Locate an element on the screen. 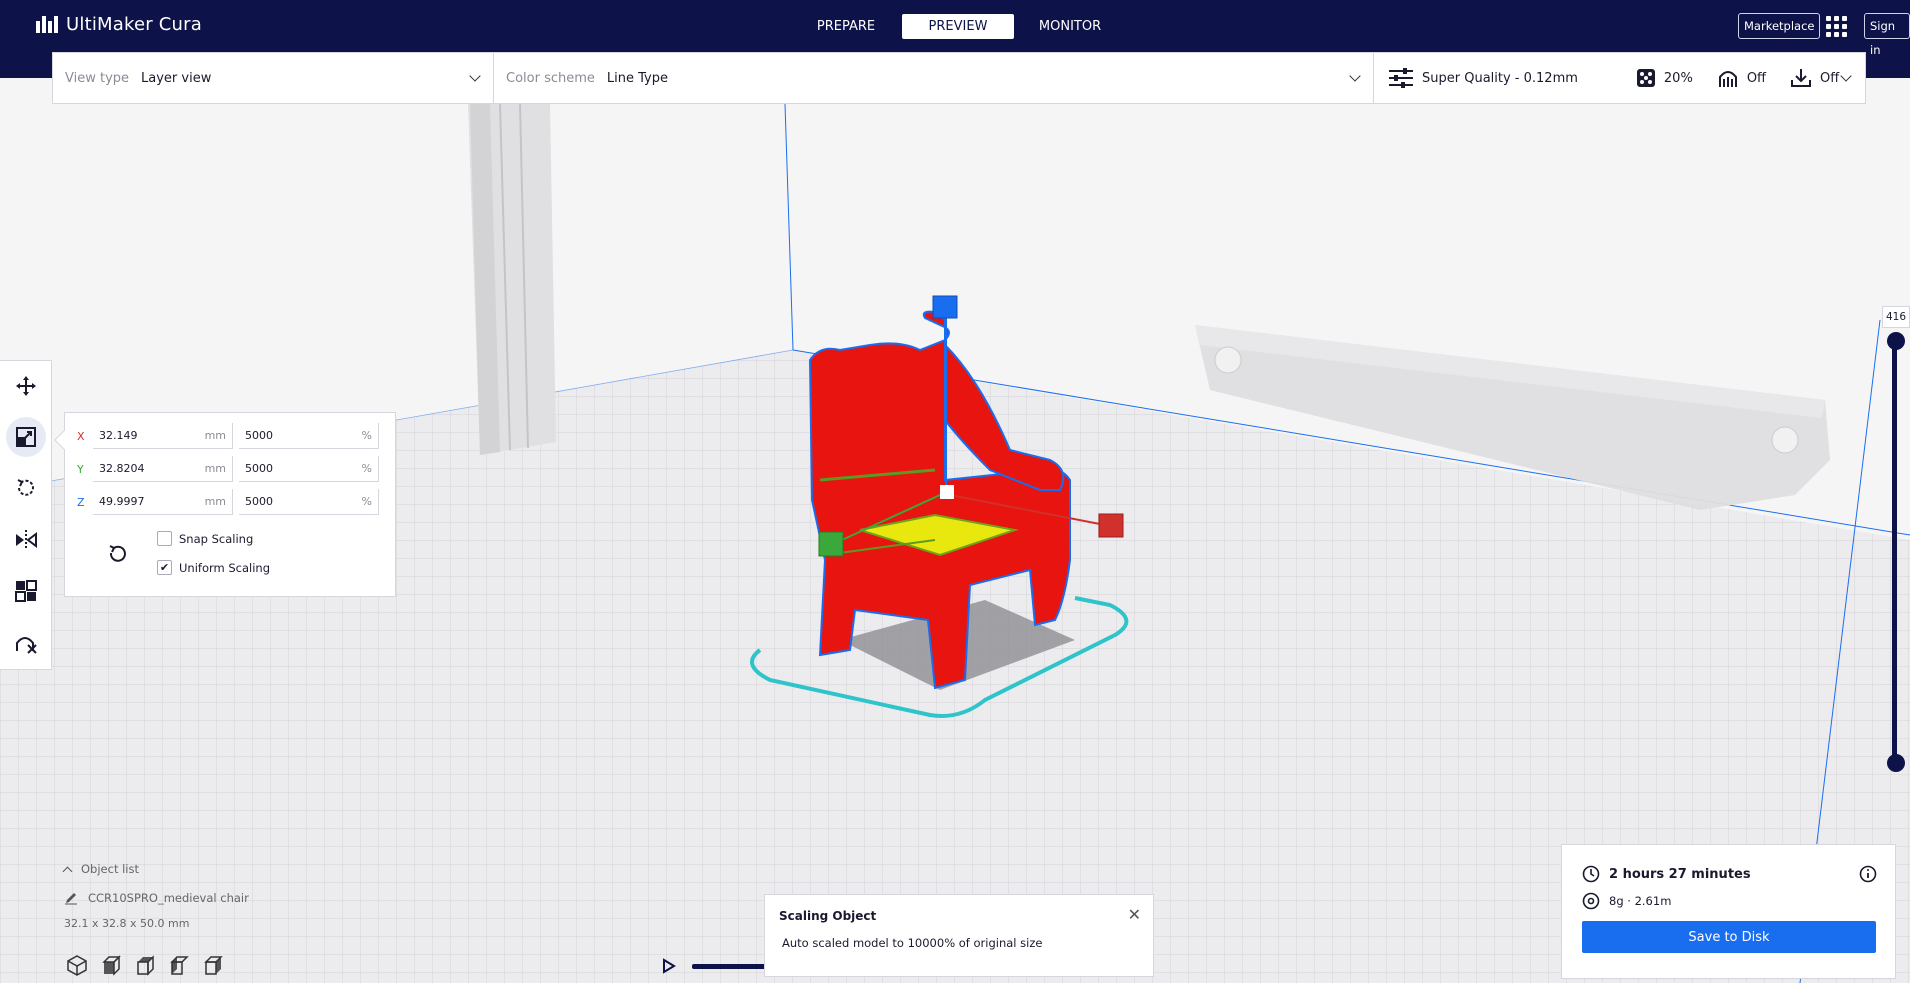 Image resolution: width=1910 pixels, height=983 pixels. notification-title: Scaling Object is located at coordinates (828, 916).